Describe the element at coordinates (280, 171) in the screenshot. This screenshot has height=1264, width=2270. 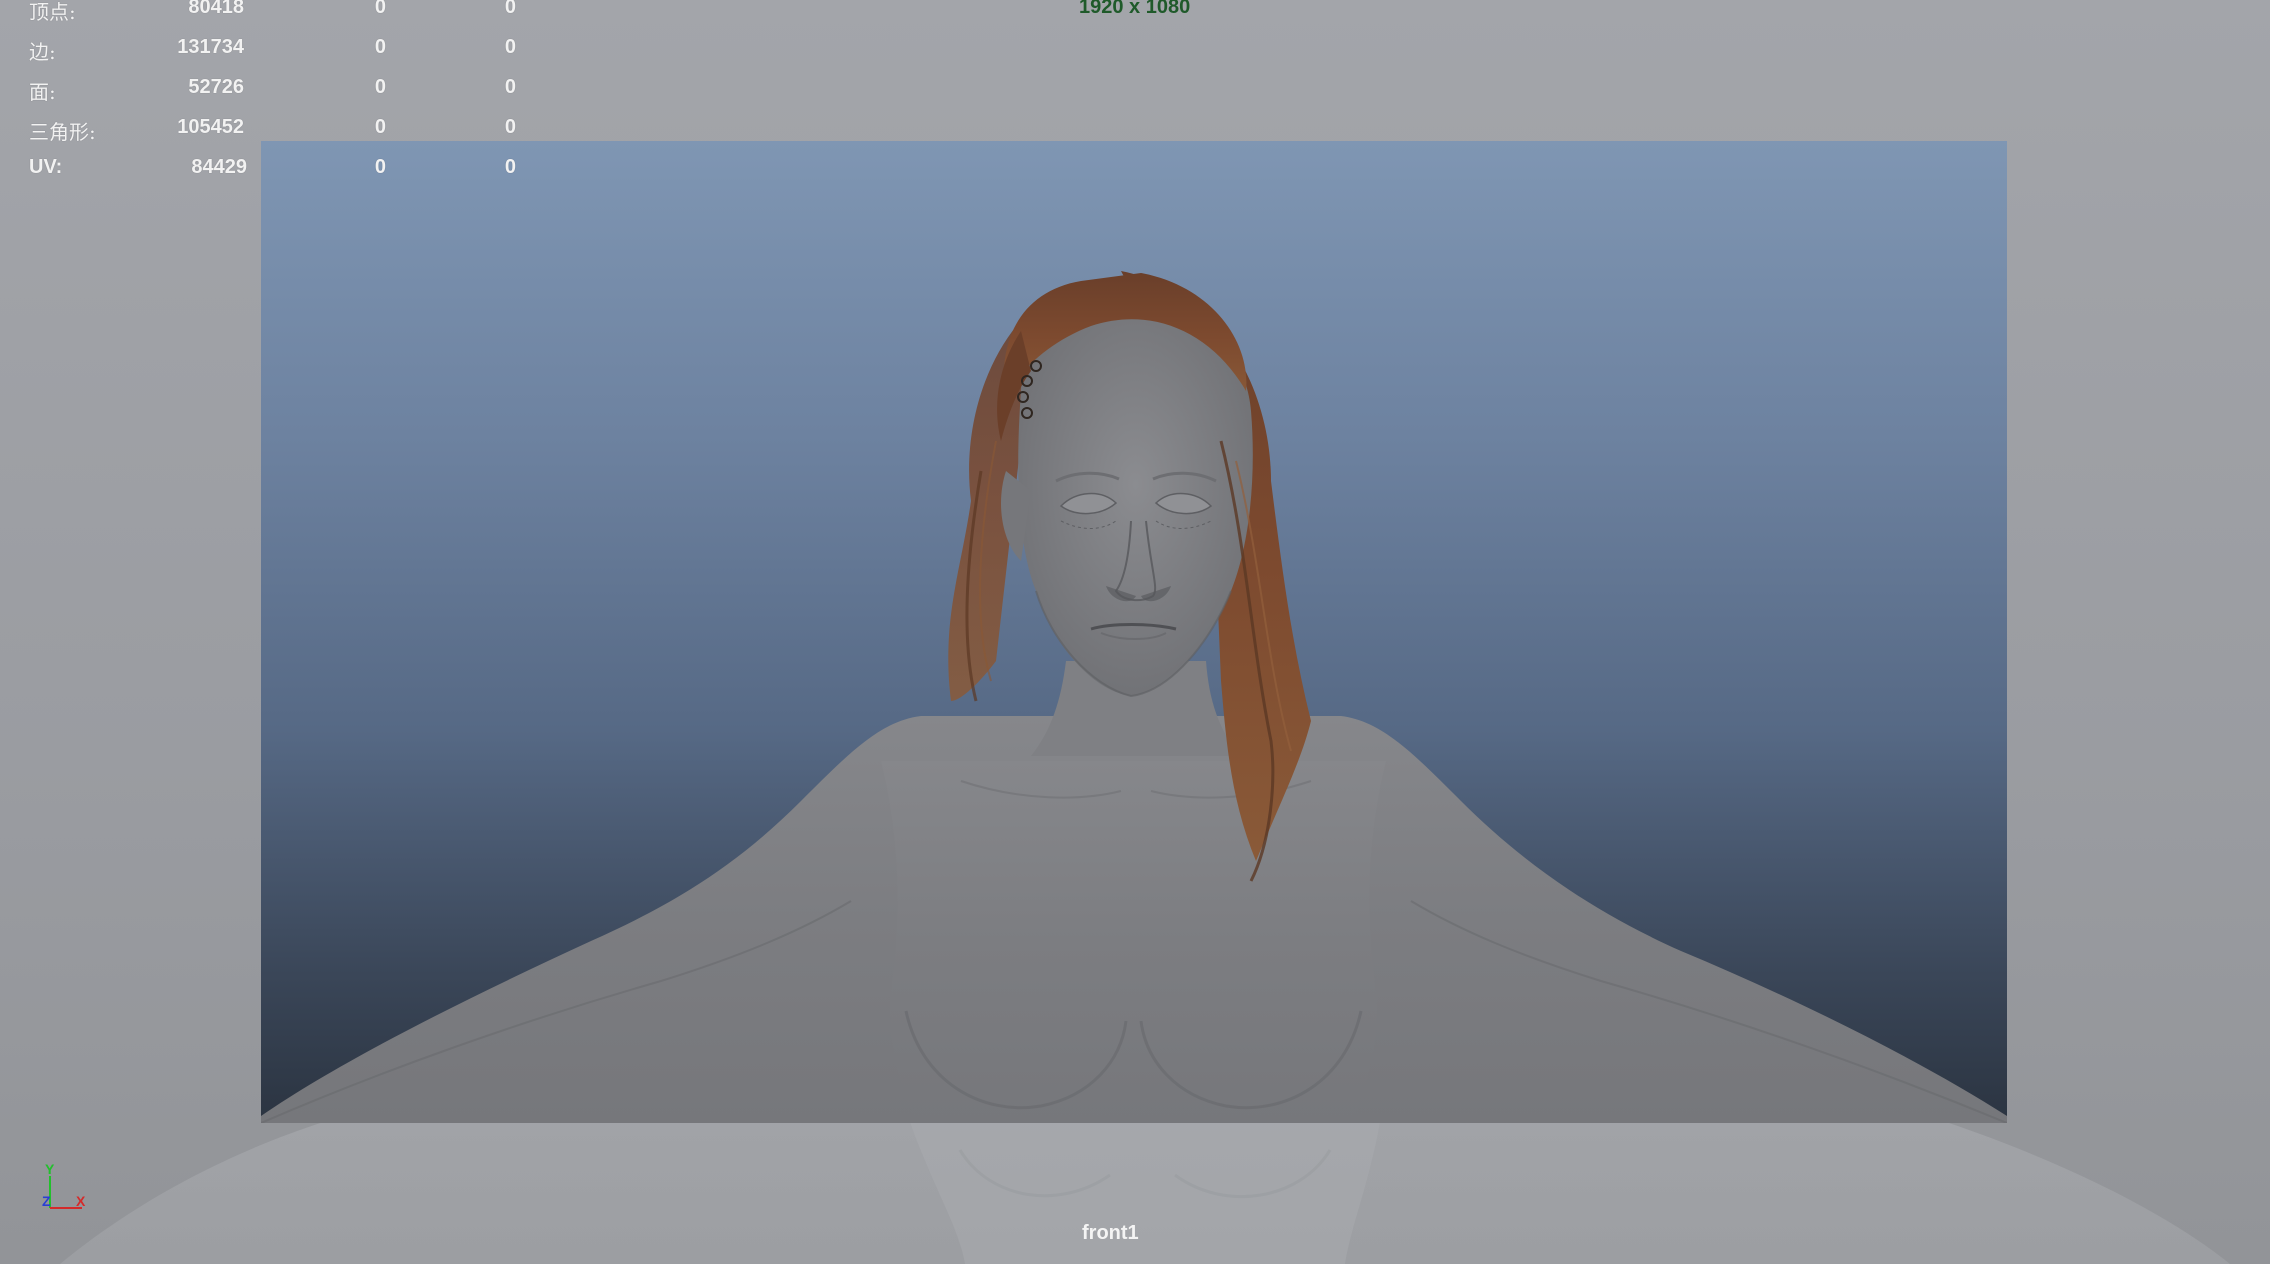
I see `hud-row-uv: UV: 84429 0 0` at that location.